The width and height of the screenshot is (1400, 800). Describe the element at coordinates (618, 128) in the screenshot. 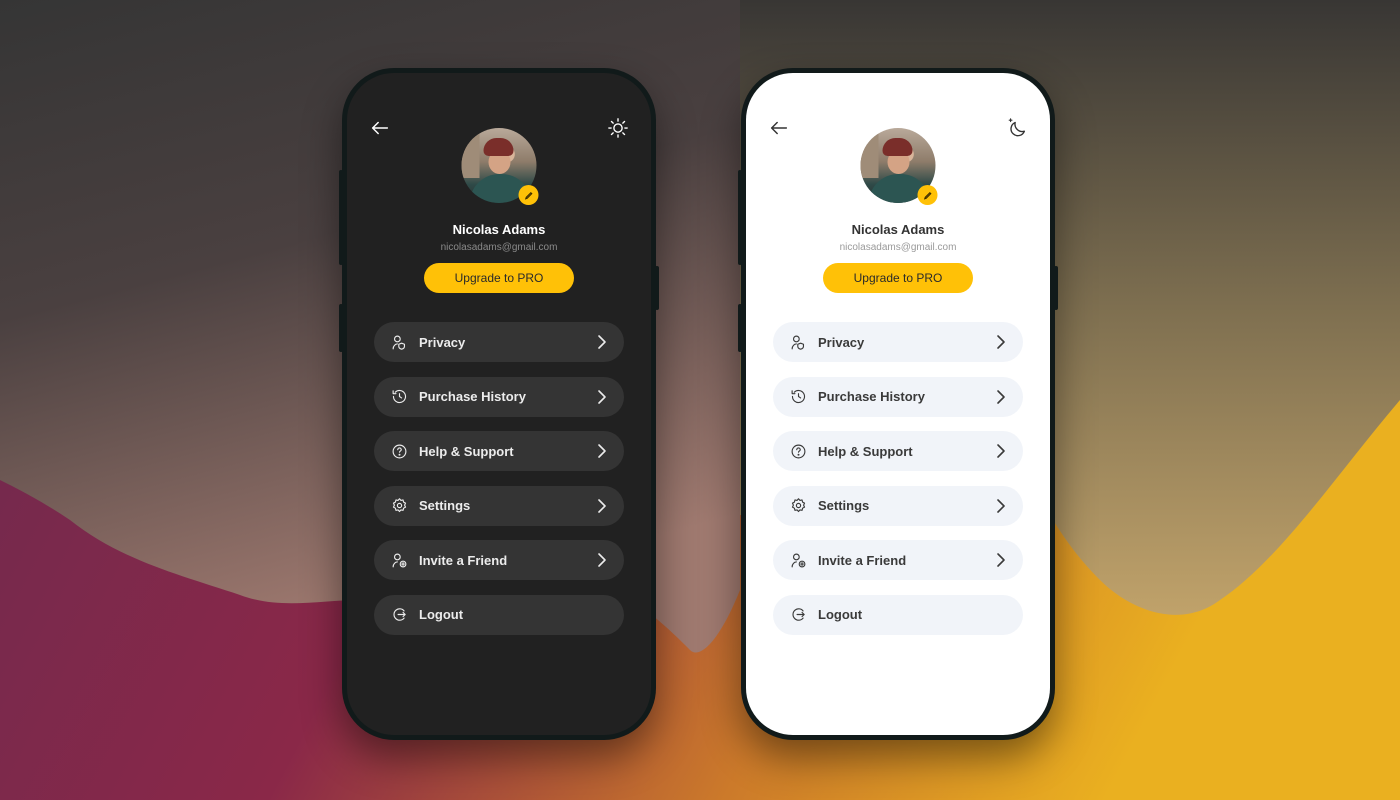

I see `sun-icon` at that location.